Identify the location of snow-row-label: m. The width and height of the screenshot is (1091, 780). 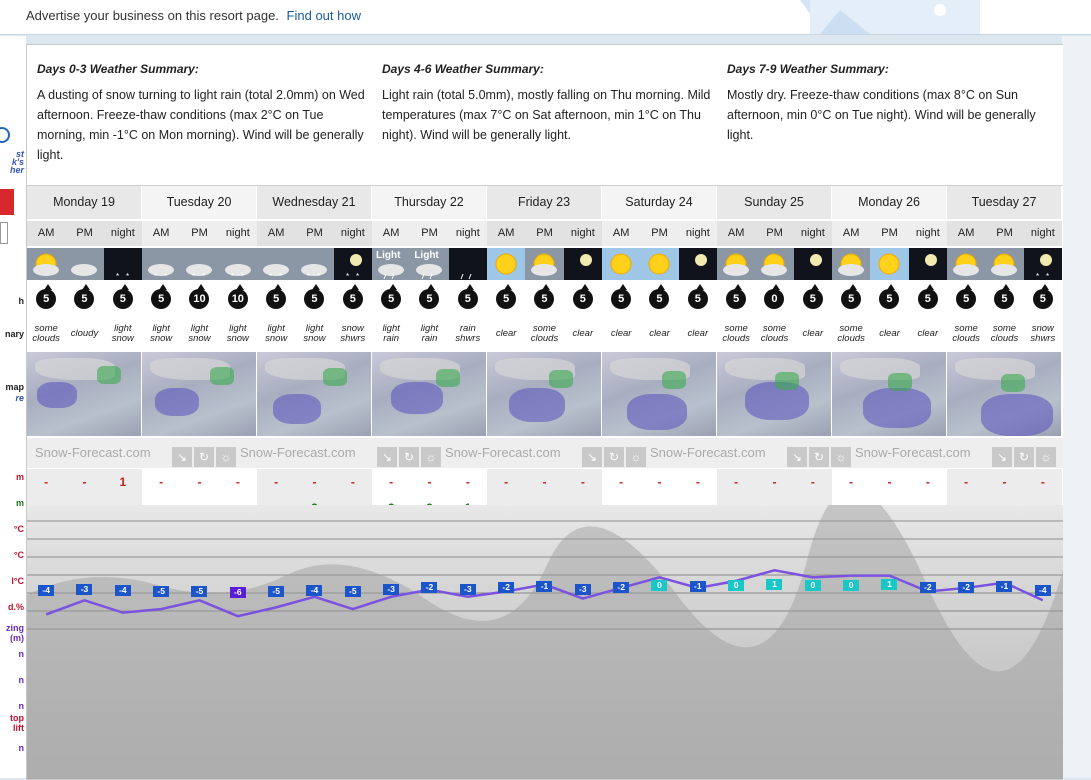
(19, 477).